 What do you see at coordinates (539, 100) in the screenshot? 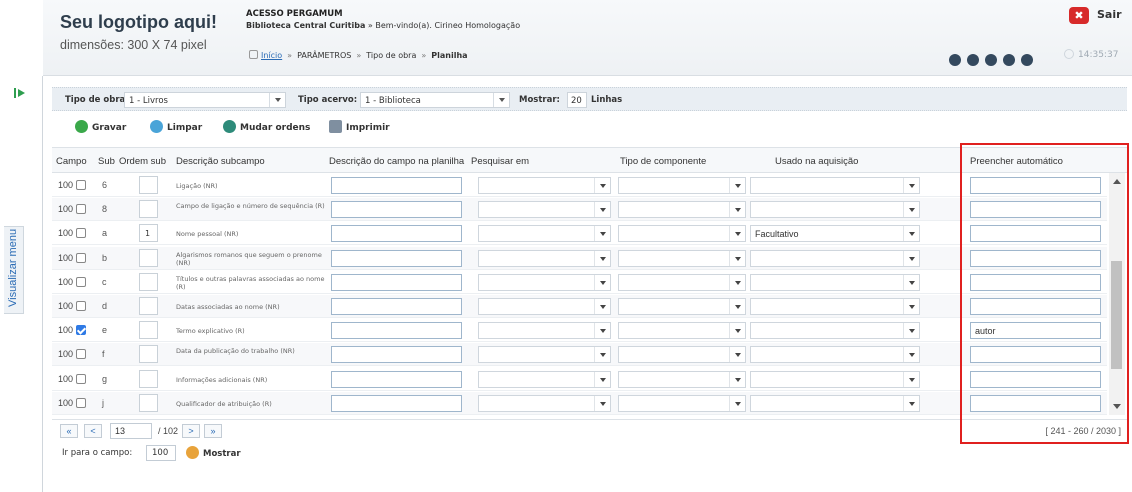
I see `mostrar-label: Mostrar:` at bounding box center [539, 100].